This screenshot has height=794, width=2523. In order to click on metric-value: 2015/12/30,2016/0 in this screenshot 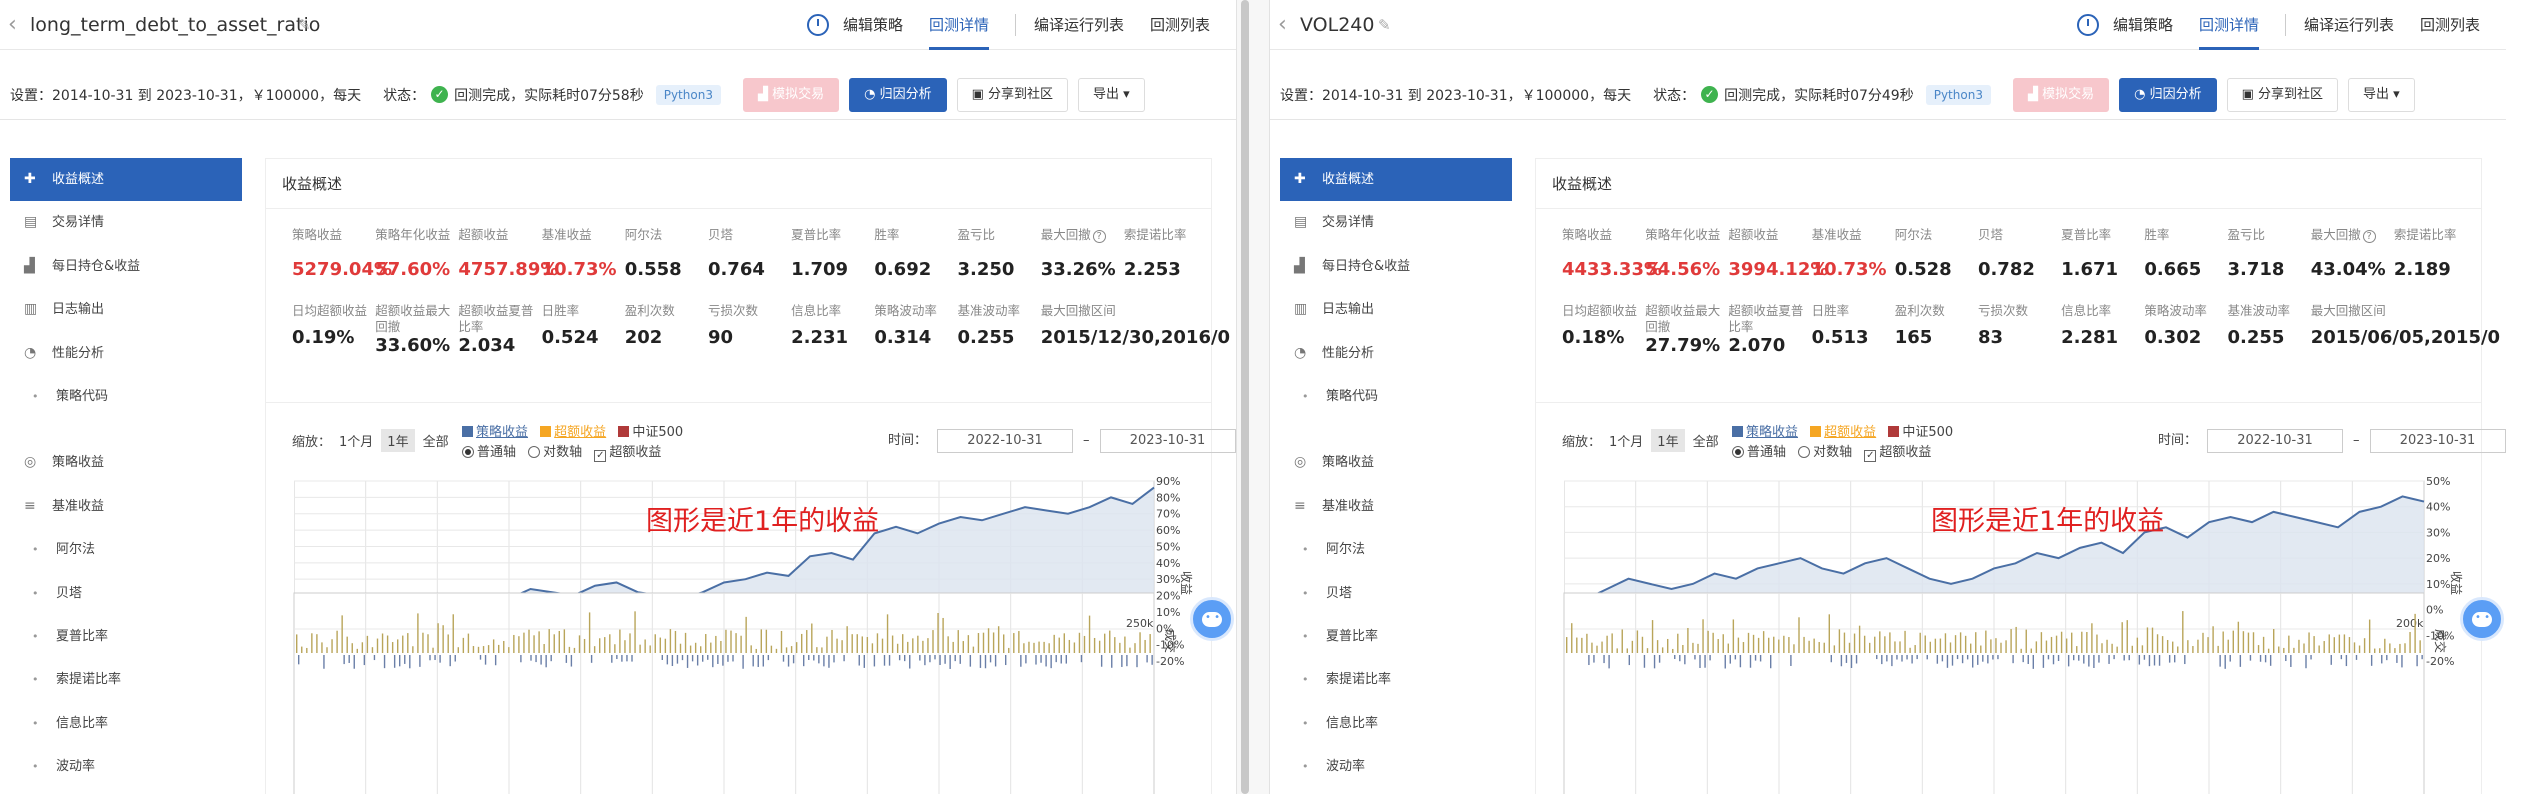, I will do `click(1135, 337)`.